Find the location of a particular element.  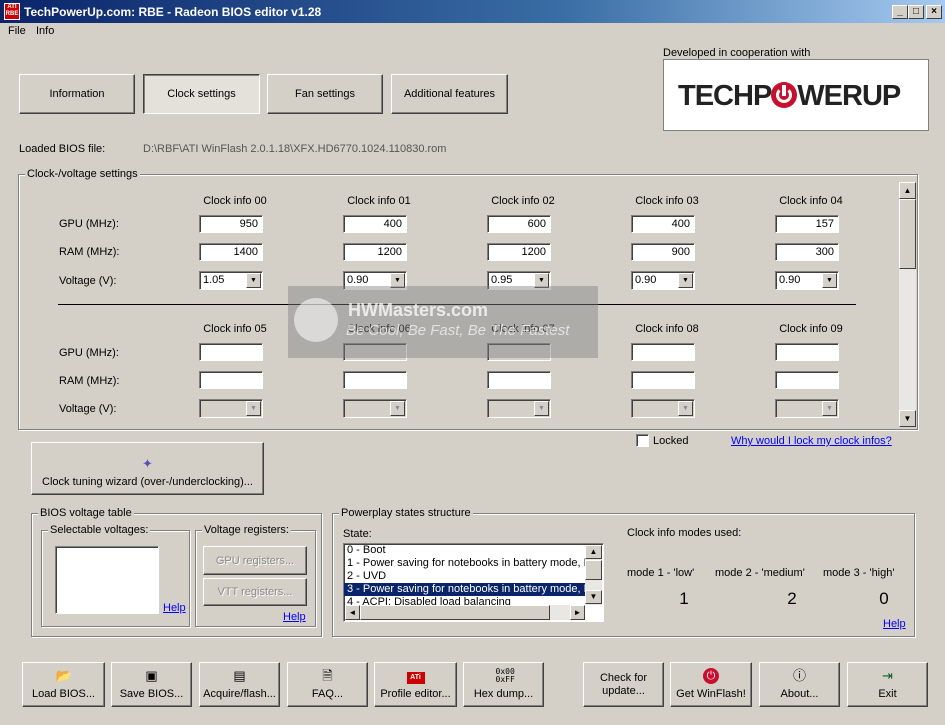

clock-info-05-voltage-select: ▼ is located at coordinates (231, 408).